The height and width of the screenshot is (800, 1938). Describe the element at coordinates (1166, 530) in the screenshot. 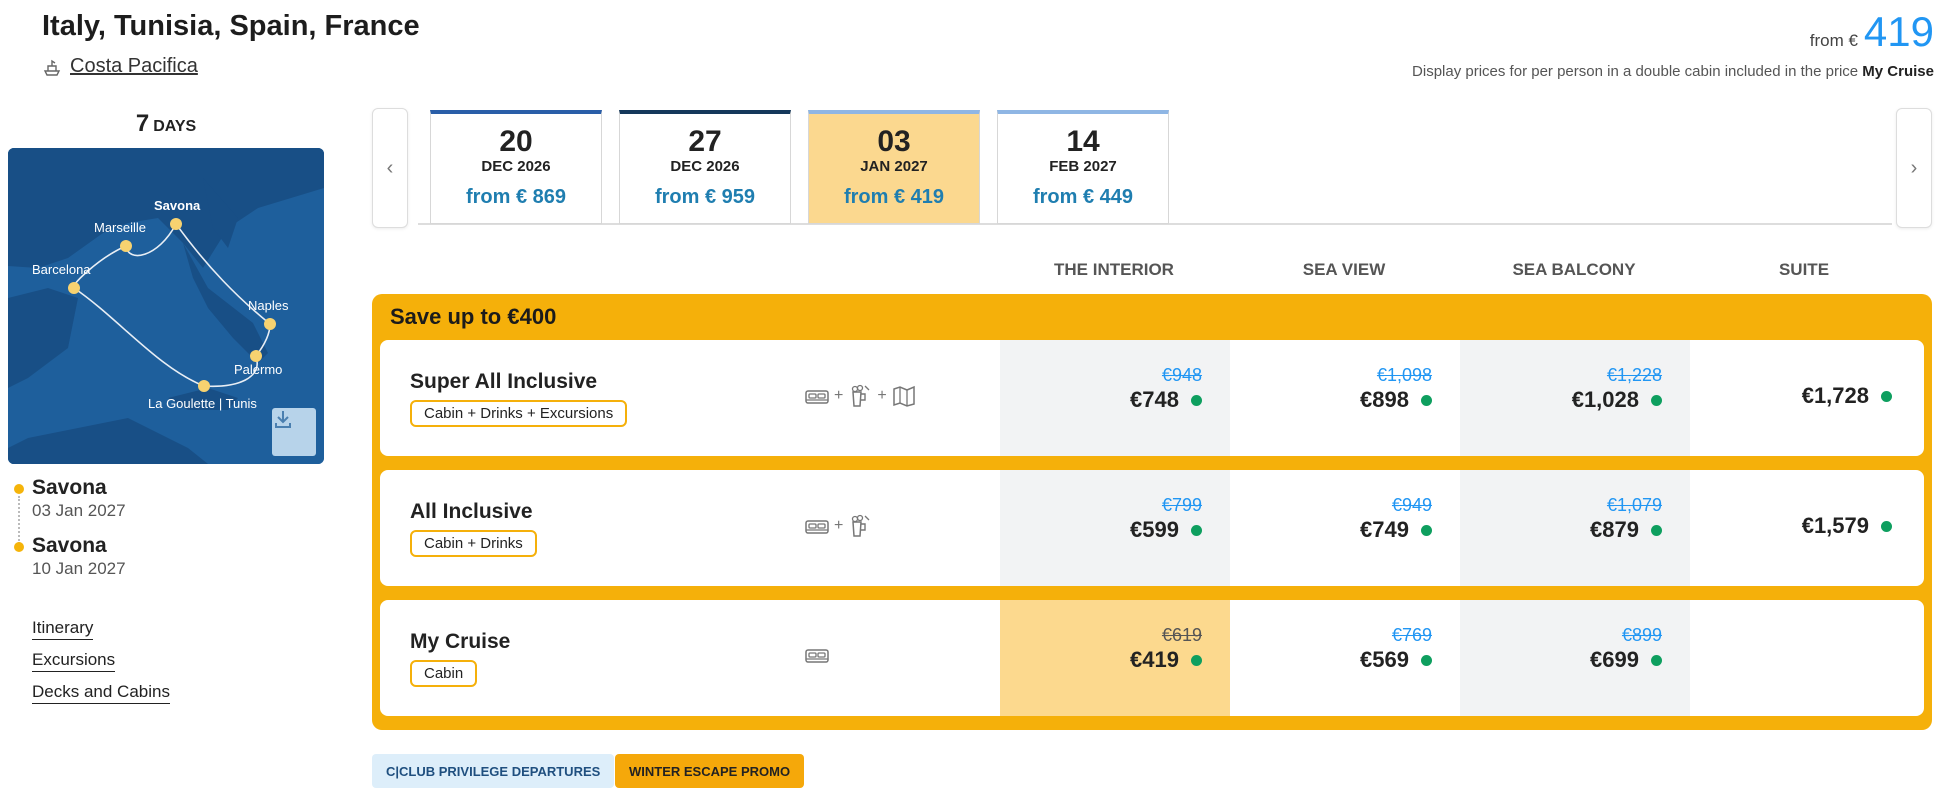

I see `current-price: €599` at that location.